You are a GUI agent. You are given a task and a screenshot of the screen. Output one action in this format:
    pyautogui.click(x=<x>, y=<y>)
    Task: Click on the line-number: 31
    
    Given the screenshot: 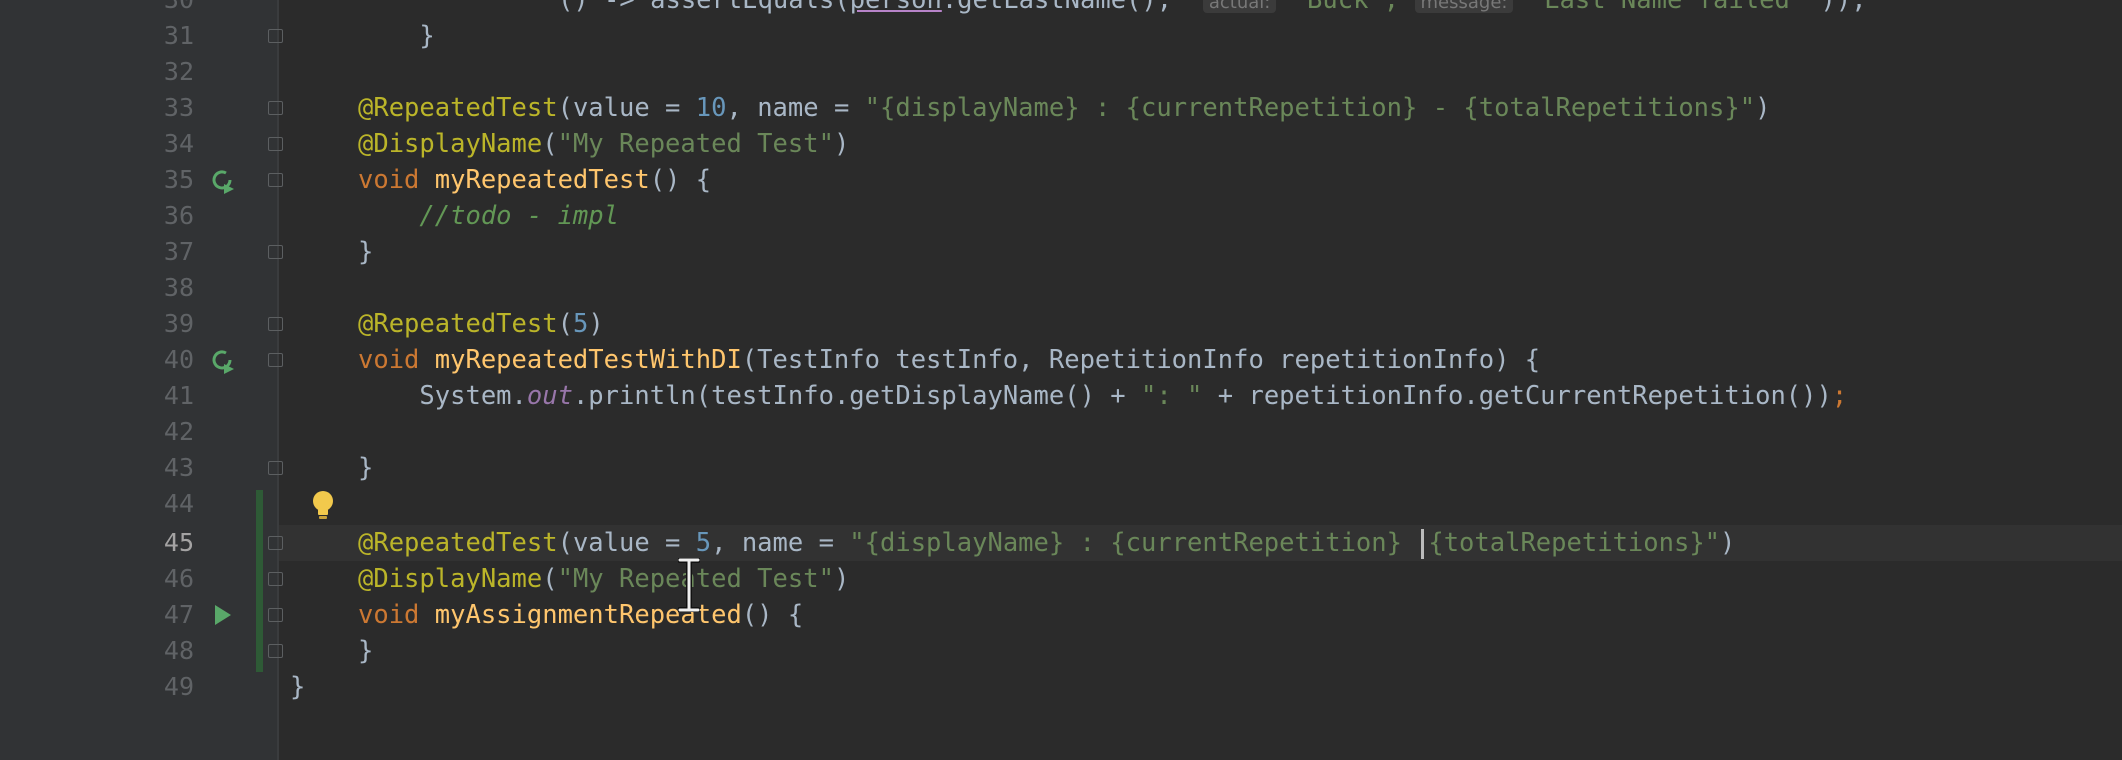 What is the action you would take?
    pyautogui.click(x=178, y=35)
    